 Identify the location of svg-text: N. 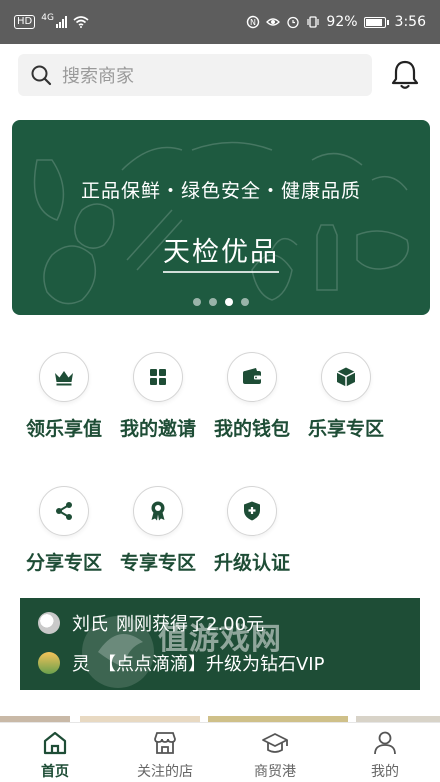
(253, 22).